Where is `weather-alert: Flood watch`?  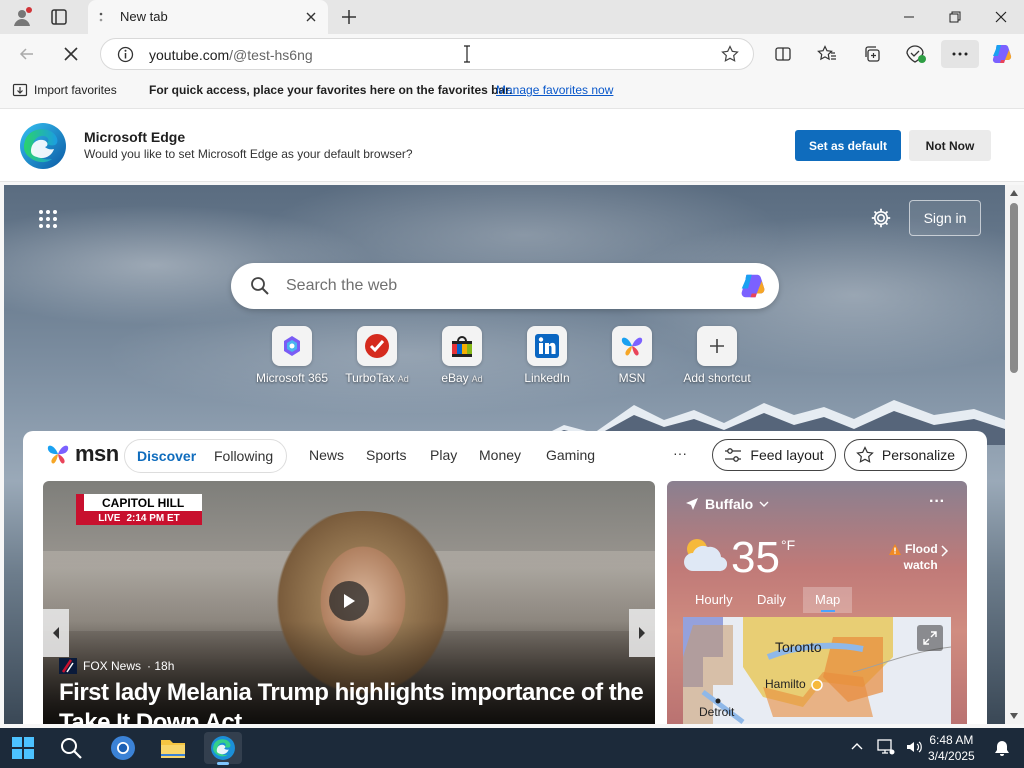 weather-alert: Flood watch is located at coordinates (913, 557).